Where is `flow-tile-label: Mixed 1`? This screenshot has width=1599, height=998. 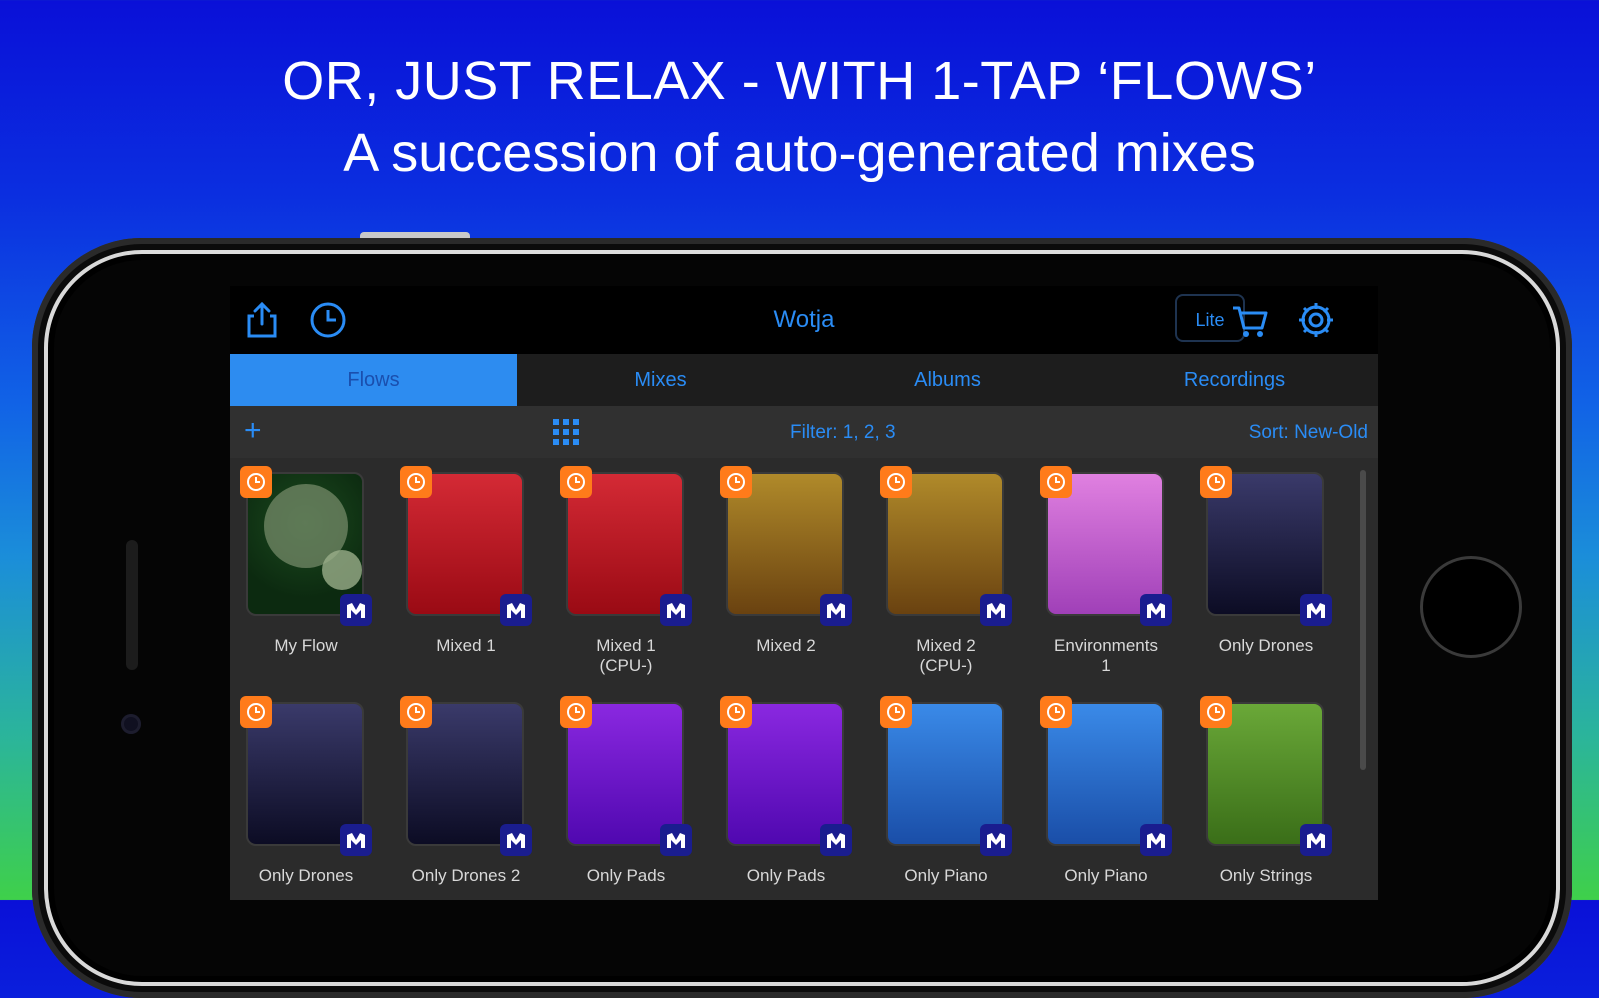 flow-tile-label: Mixed 1 is located at coordinates (466, 645).